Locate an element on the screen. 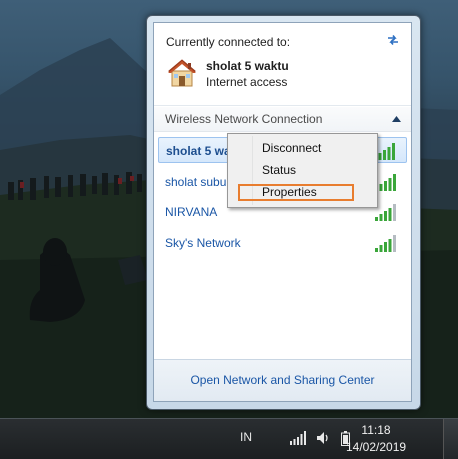 Image resolution: width=458 pixels, height=459 pixels. taskbar: IN 11:18 14/02/2019 is located at coordinates (229, 438).